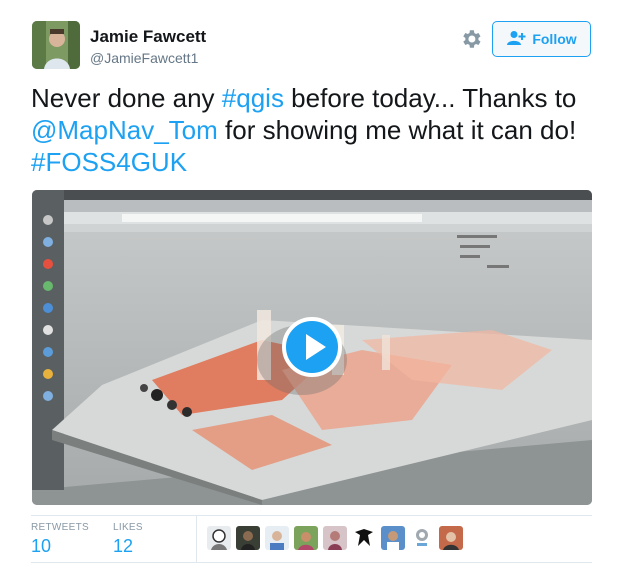  I want to click on stats-separator, so click(196, 539).